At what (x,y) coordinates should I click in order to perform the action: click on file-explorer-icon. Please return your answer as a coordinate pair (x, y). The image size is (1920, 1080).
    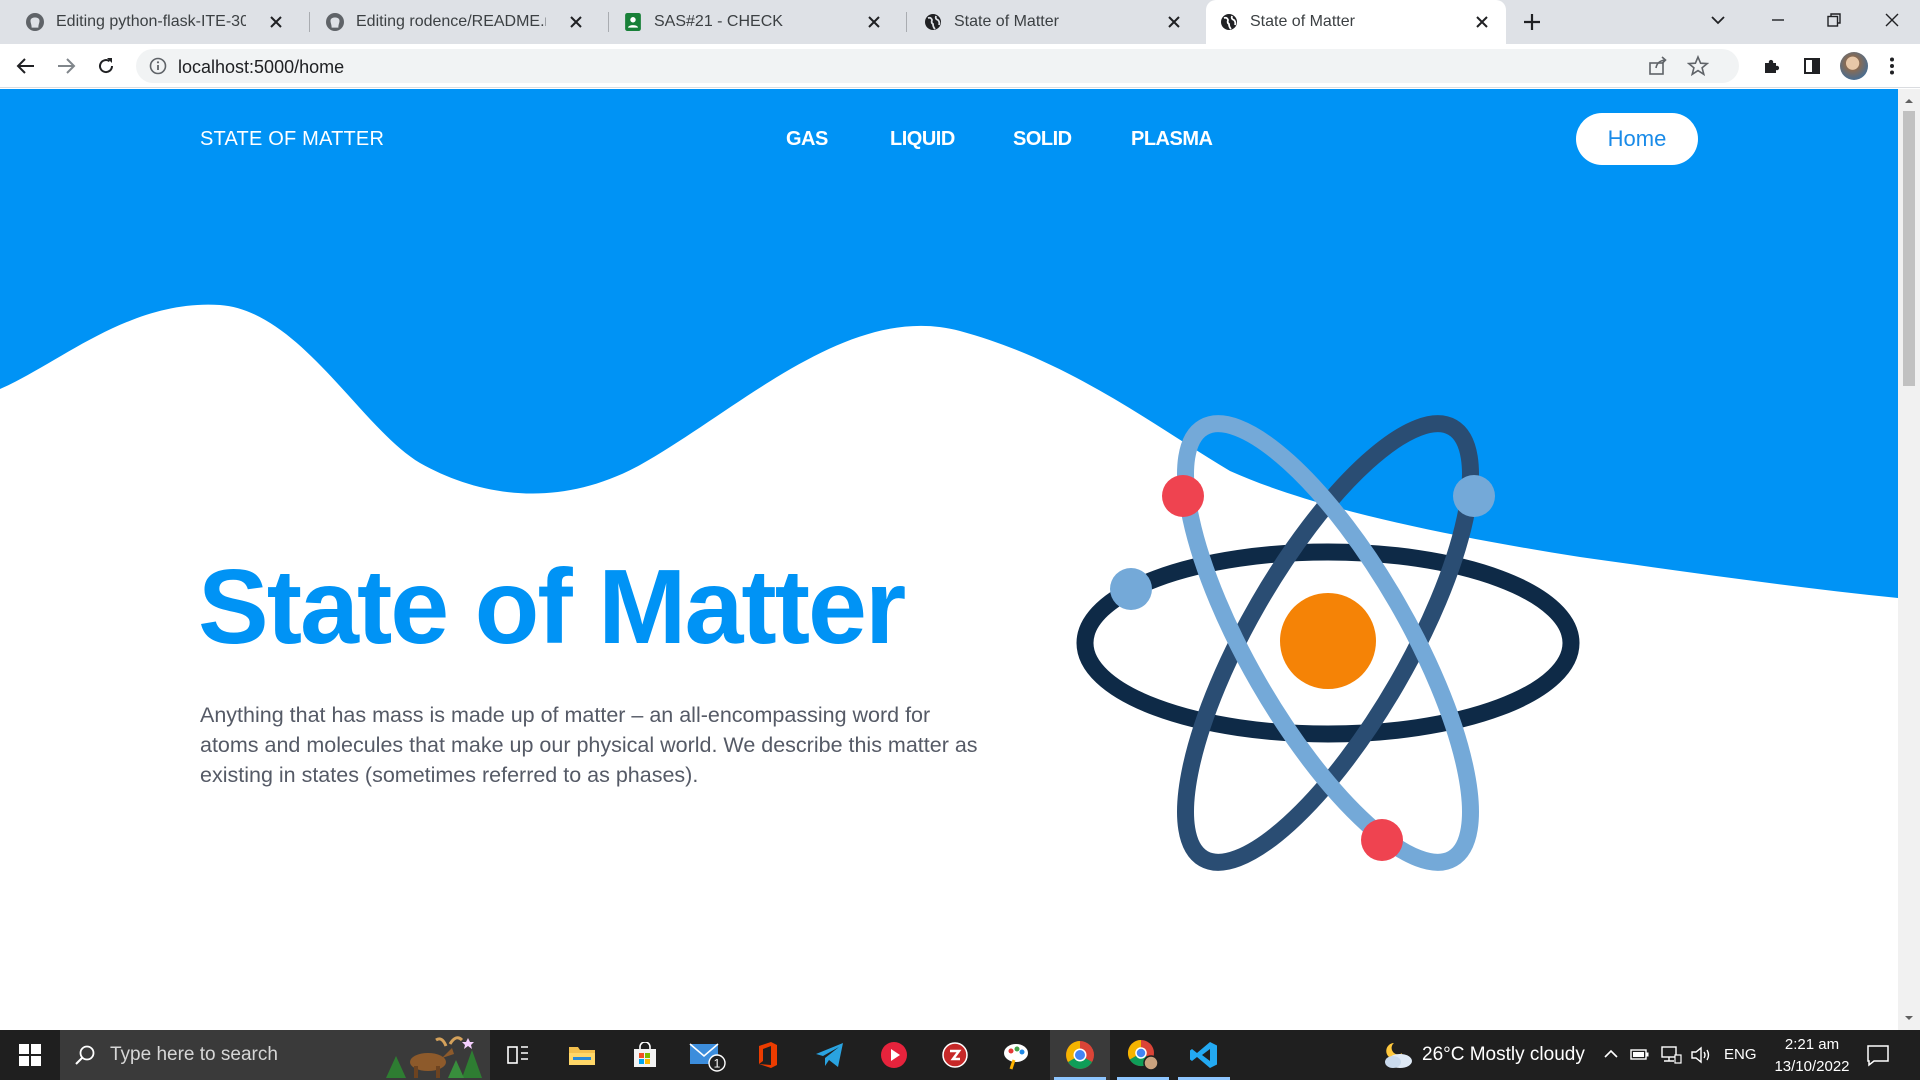
    Looking at the image, I should click on (582, 1056).